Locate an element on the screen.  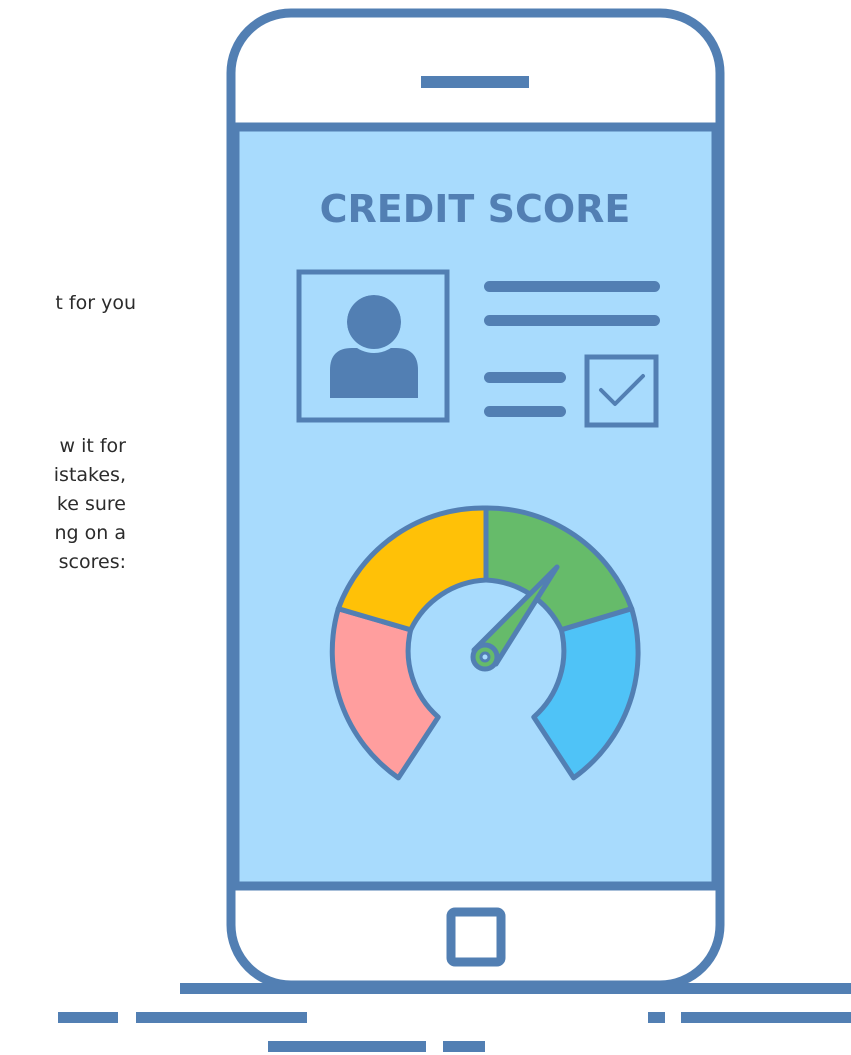
ground-line is located at coordinates (515, 988).